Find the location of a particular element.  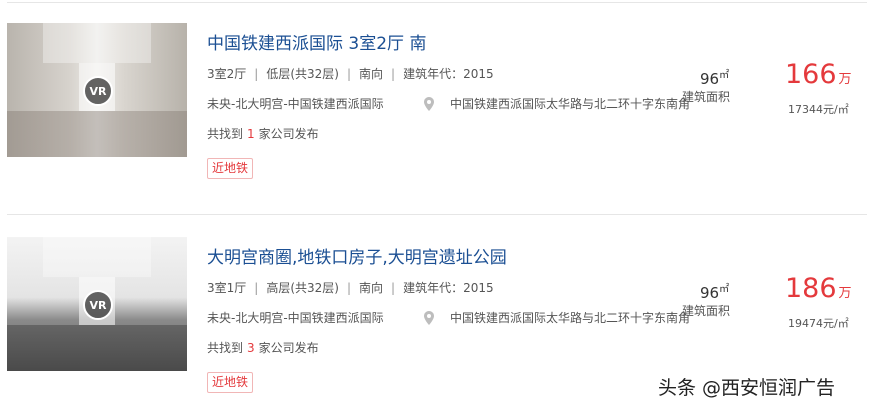

layout-text: 3室1厅 is located at coordinates (227, 288).